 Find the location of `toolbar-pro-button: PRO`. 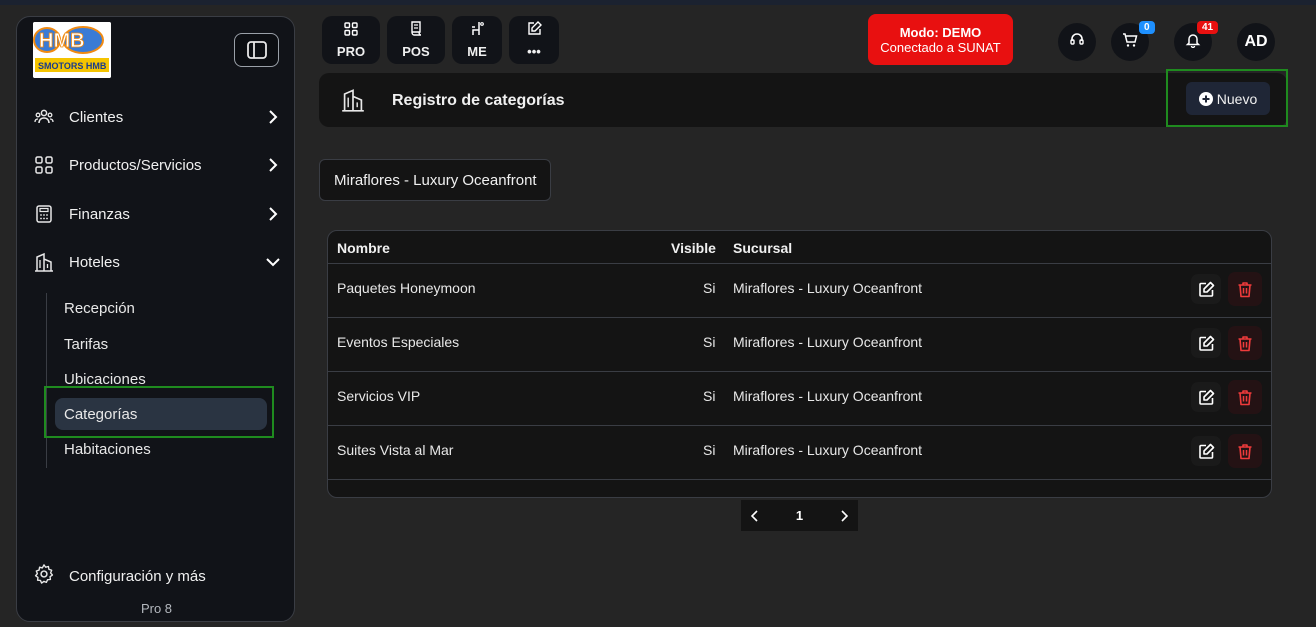

toolbar-pro-button: PRO is located at coordinates (351, 40).